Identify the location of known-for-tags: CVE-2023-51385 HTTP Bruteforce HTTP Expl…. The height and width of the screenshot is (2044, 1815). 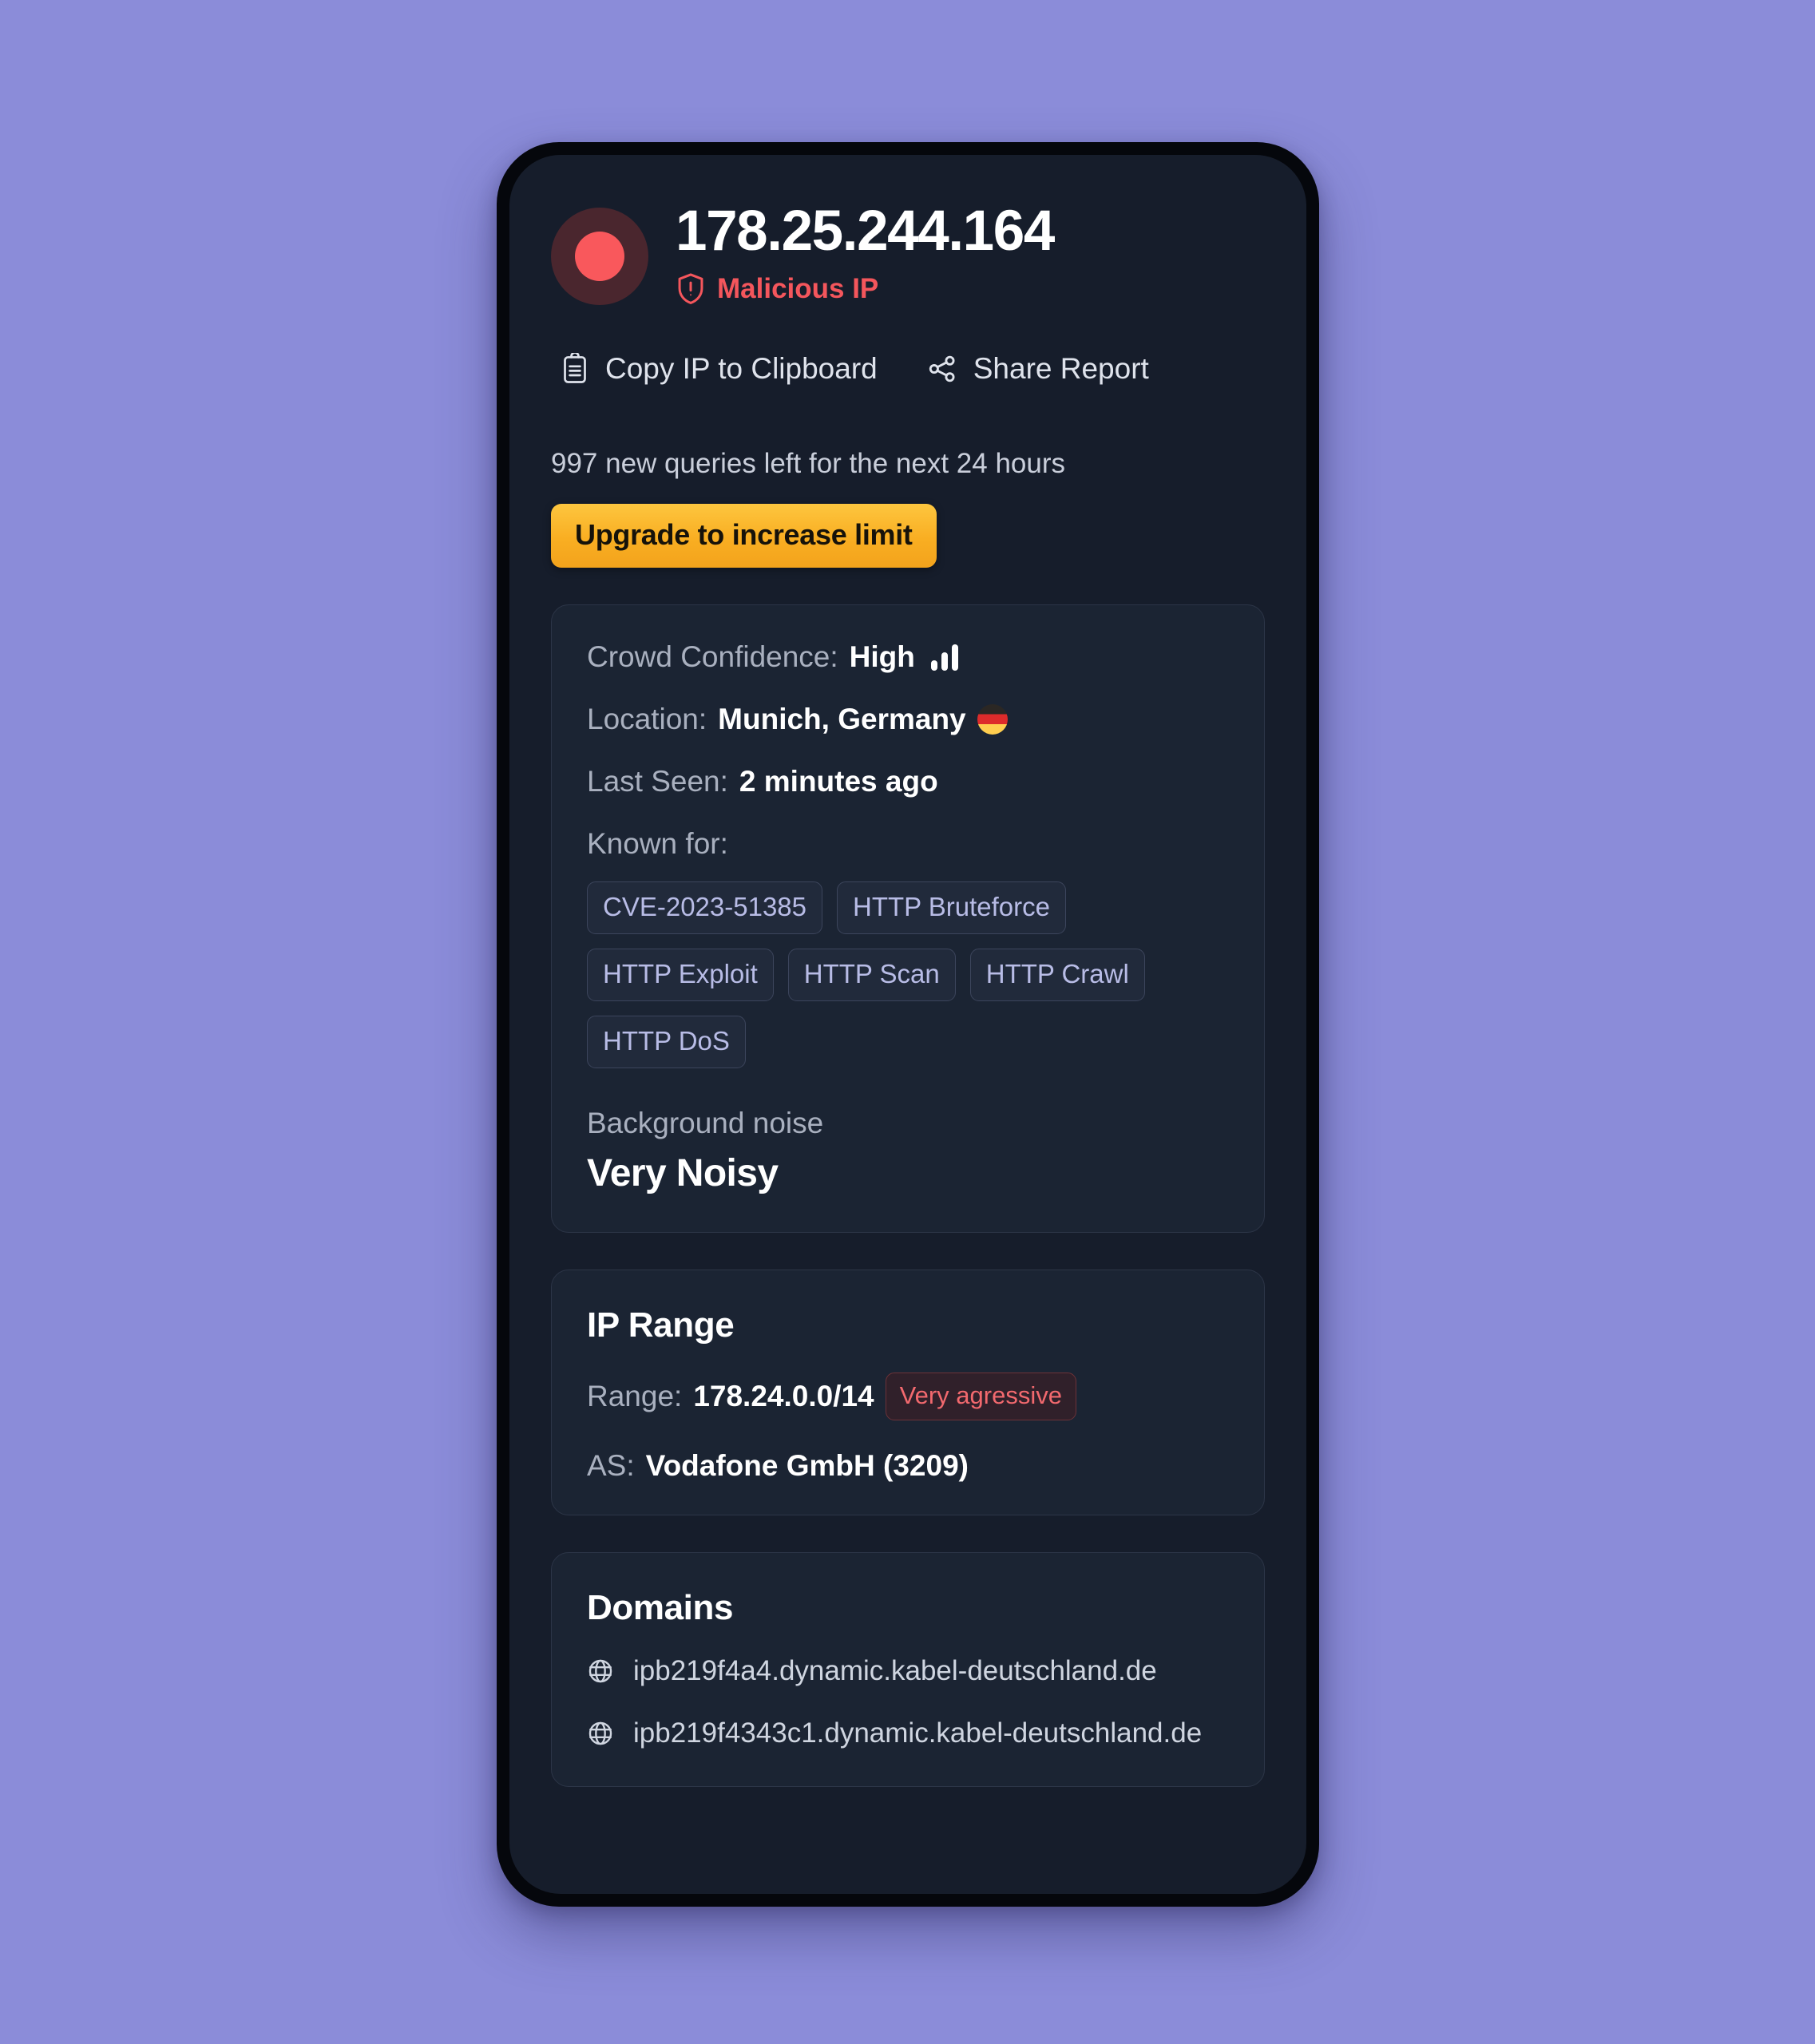
(866, 975).